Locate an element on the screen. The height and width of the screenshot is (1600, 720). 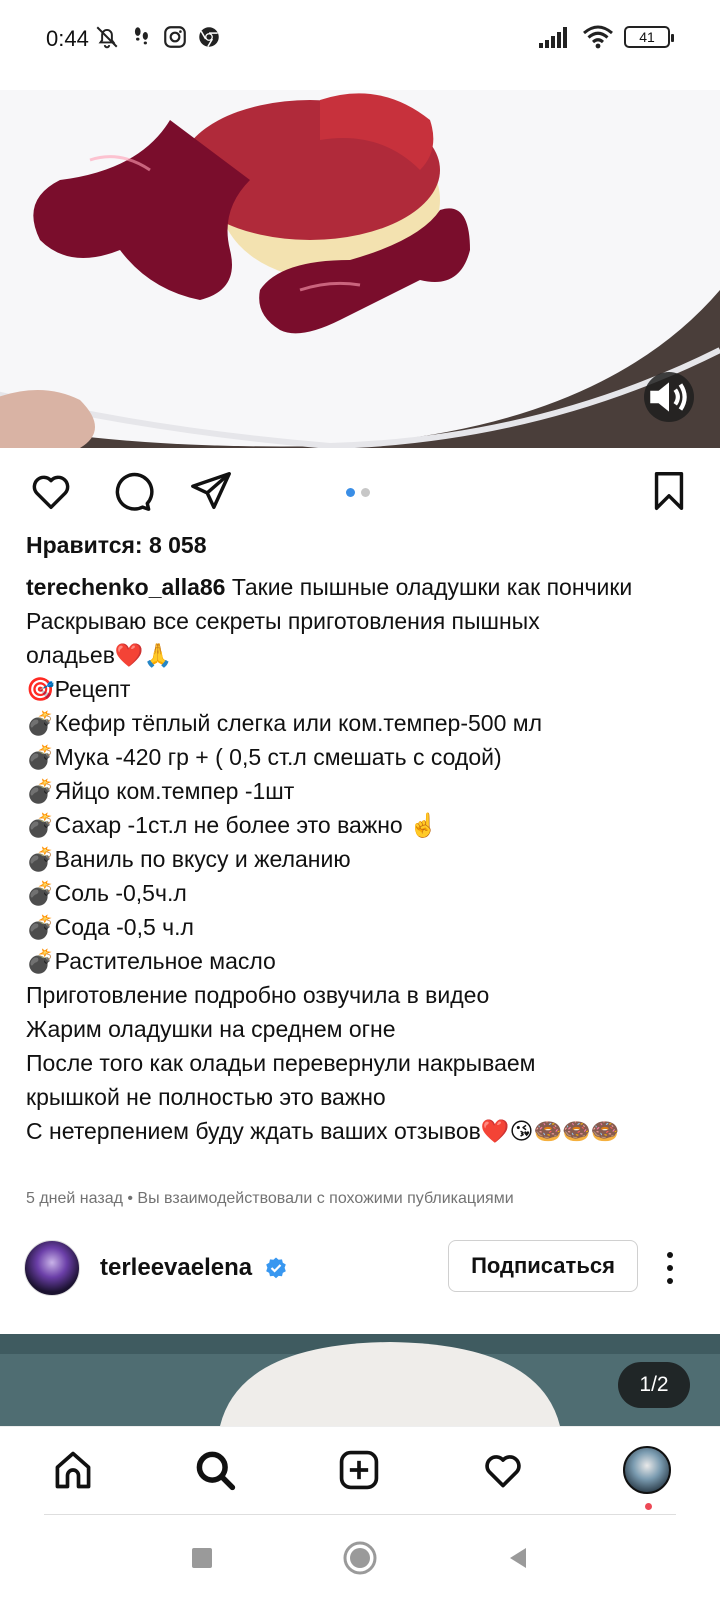
caption-line: 💣Сода -0,5 ч.л is located at coordinates (110, 927).